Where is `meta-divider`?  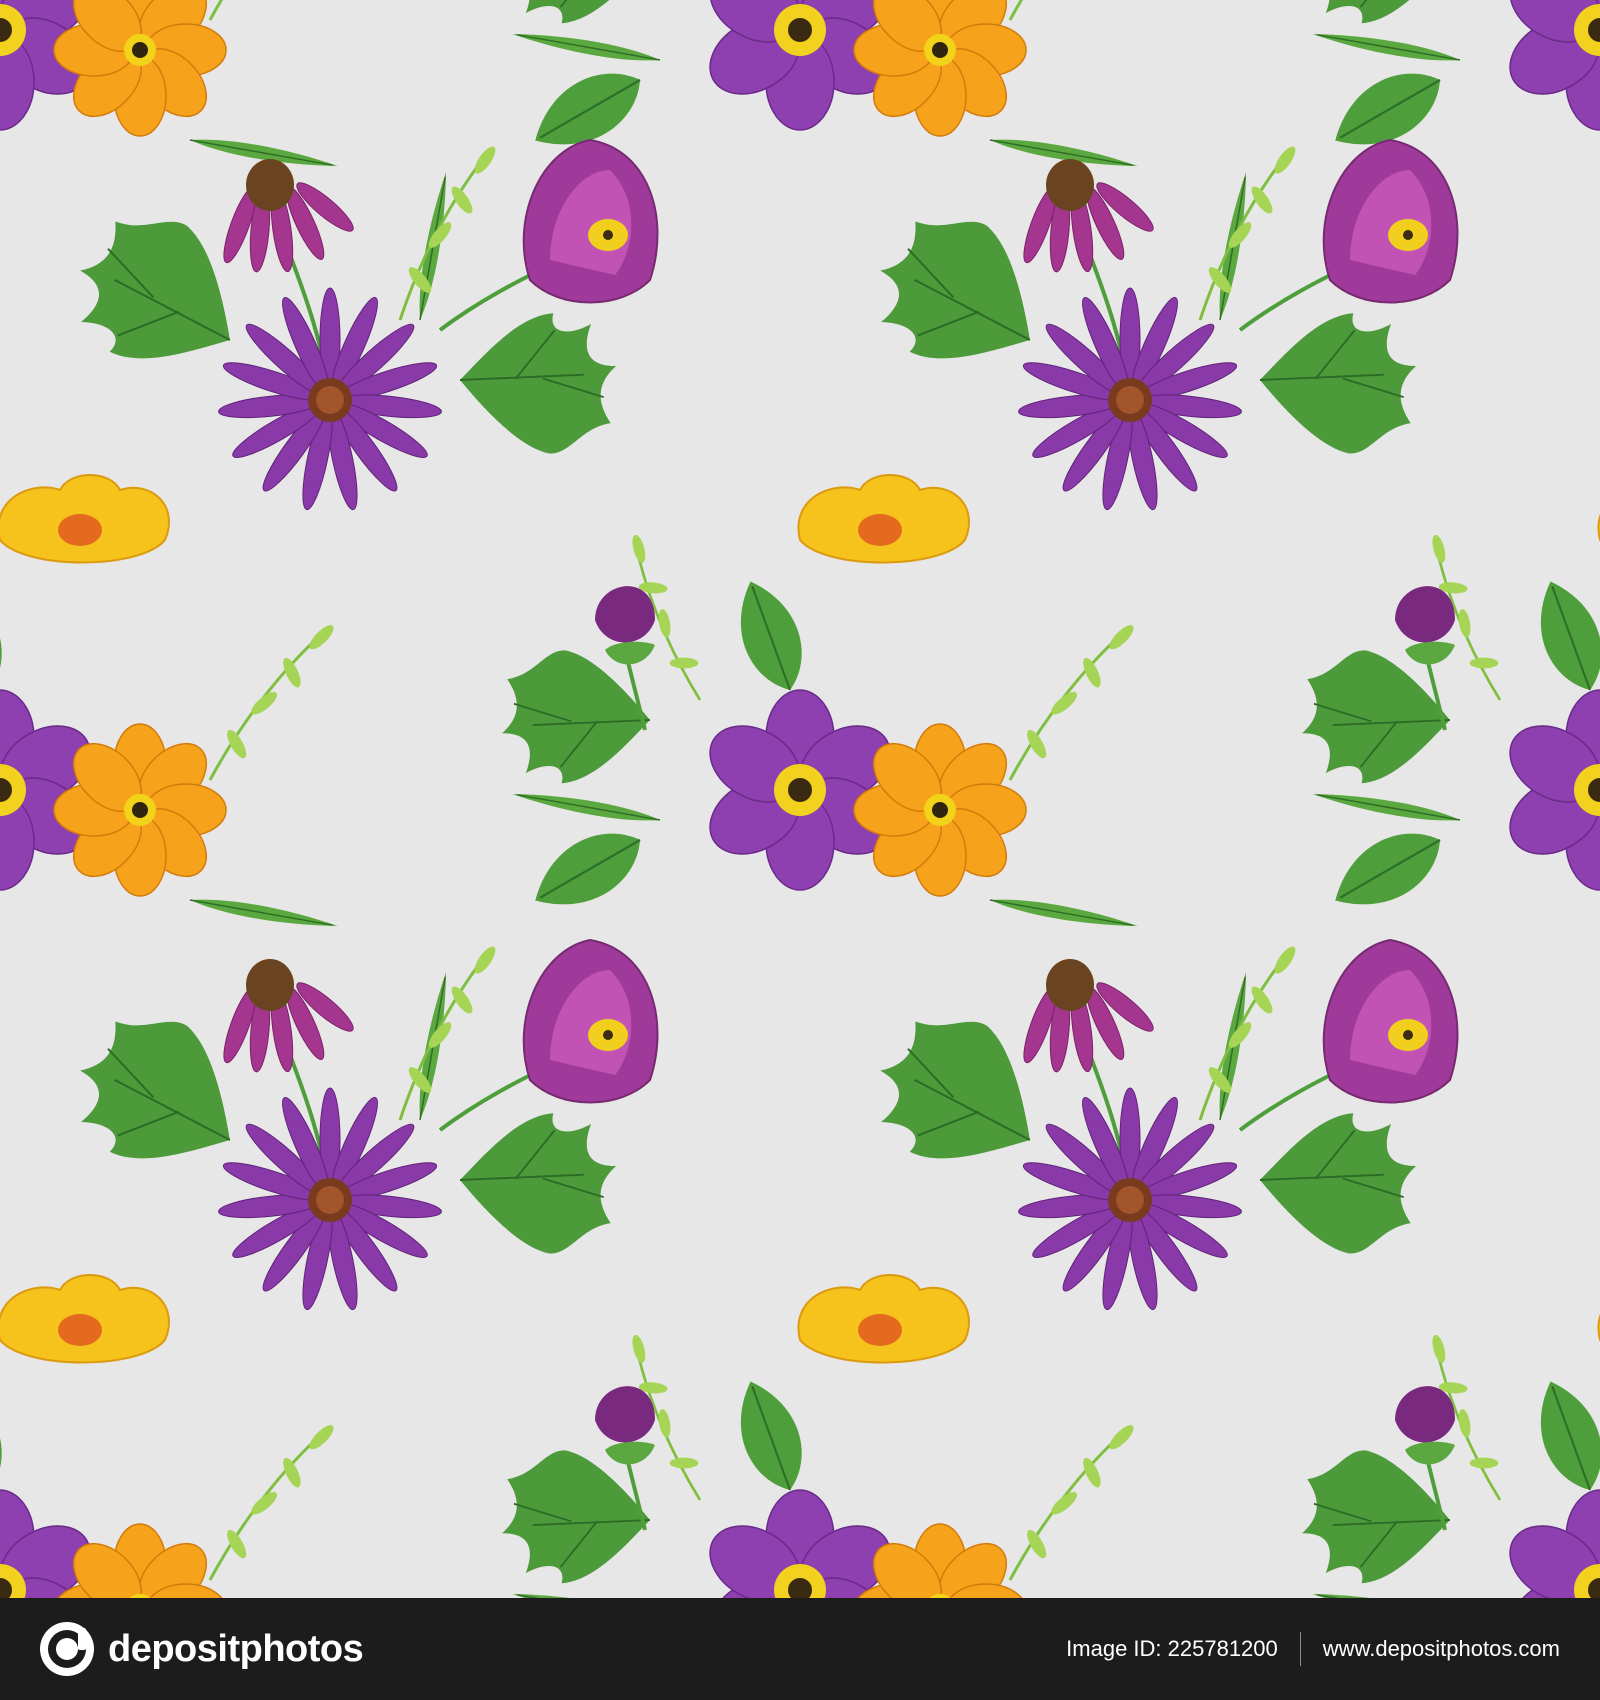 meta-divider is located at coordinates (1300, 1649).